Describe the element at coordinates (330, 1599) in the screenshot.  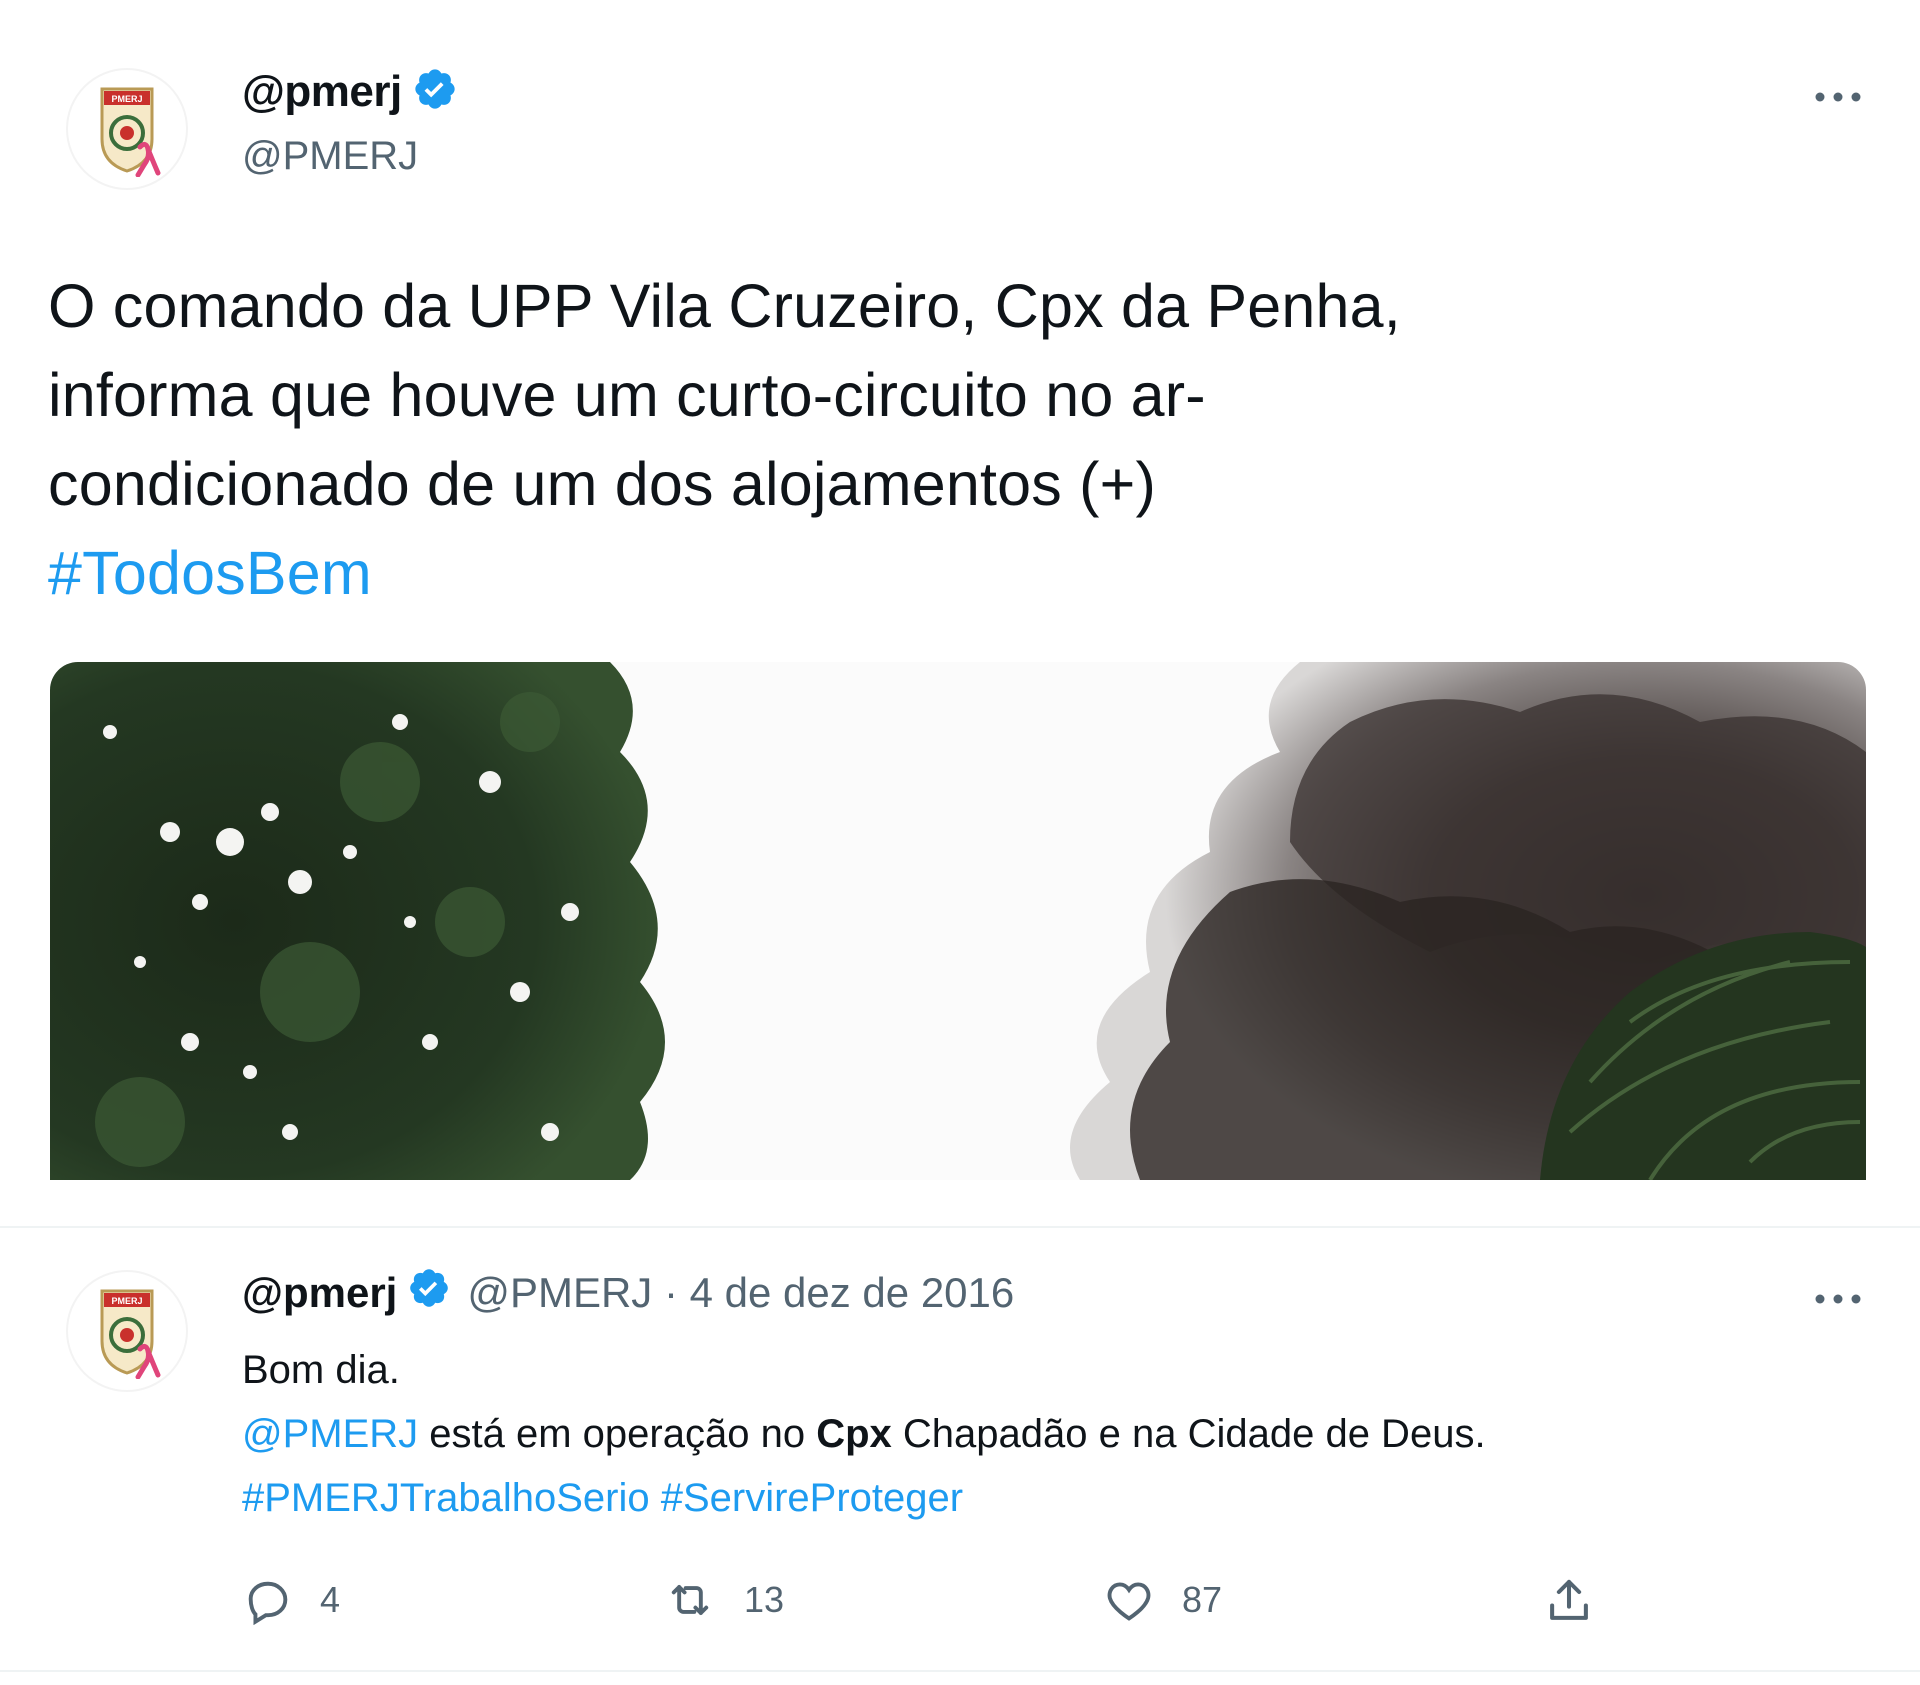
I see `reply-count: 4` at that location.